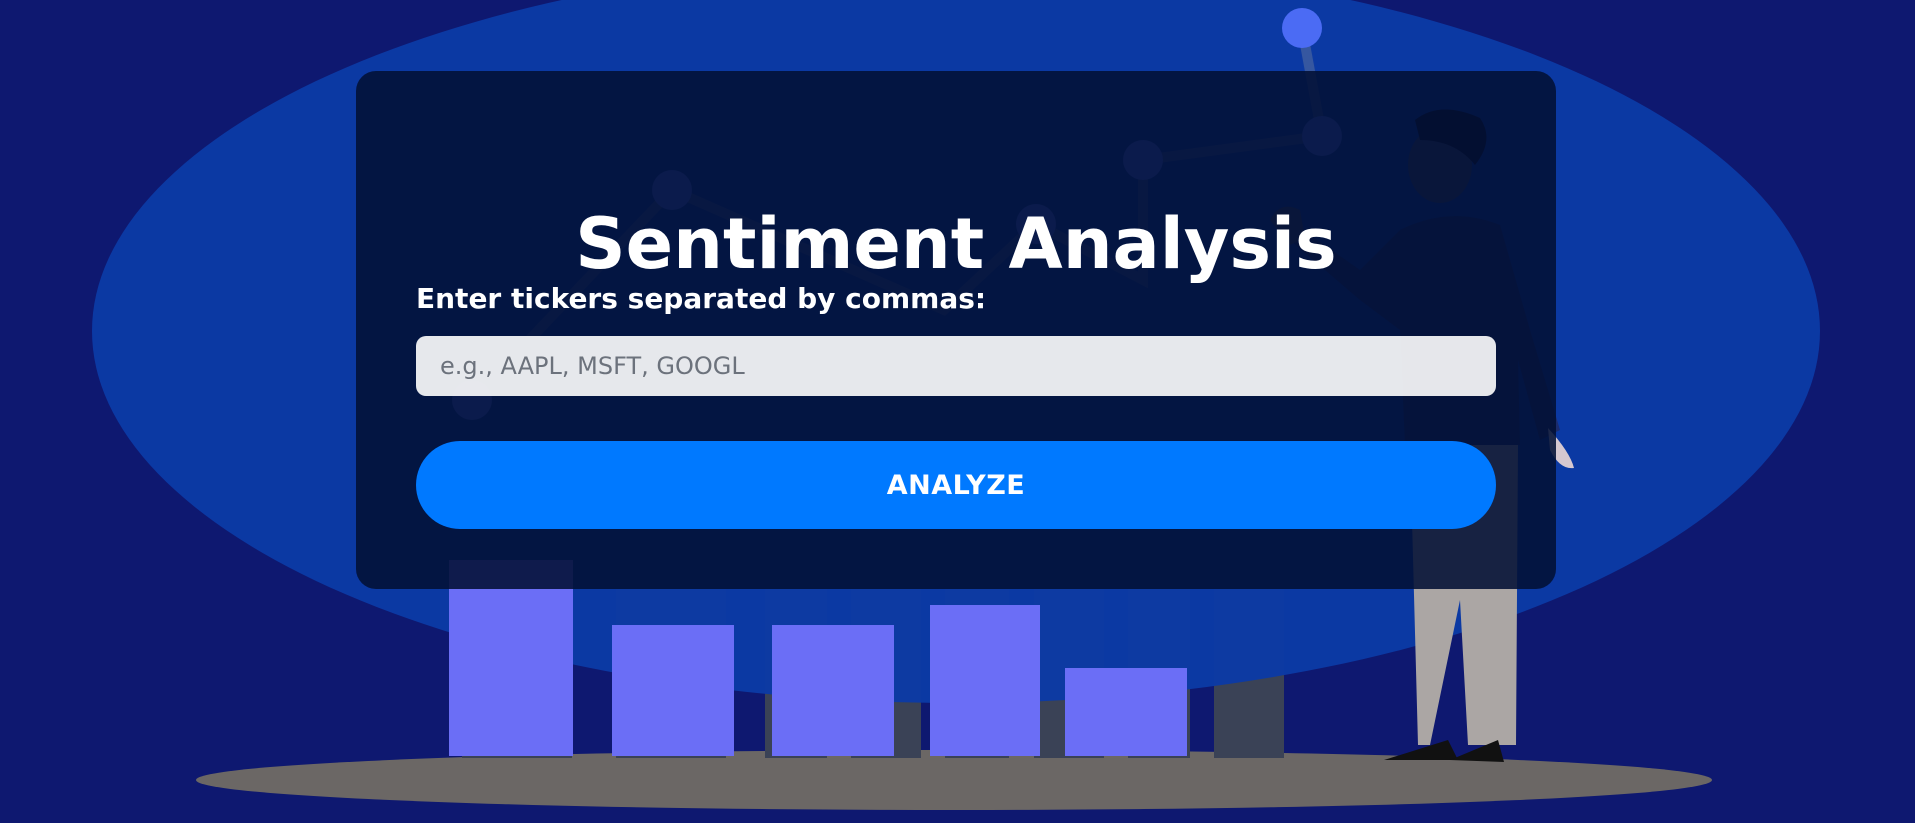 The height and width of the screenshot is (823, 1915). What do you see at coordinates (1302, 28) in the screenshot?
I see `chart-dot` at bounding box center [1302, 28].